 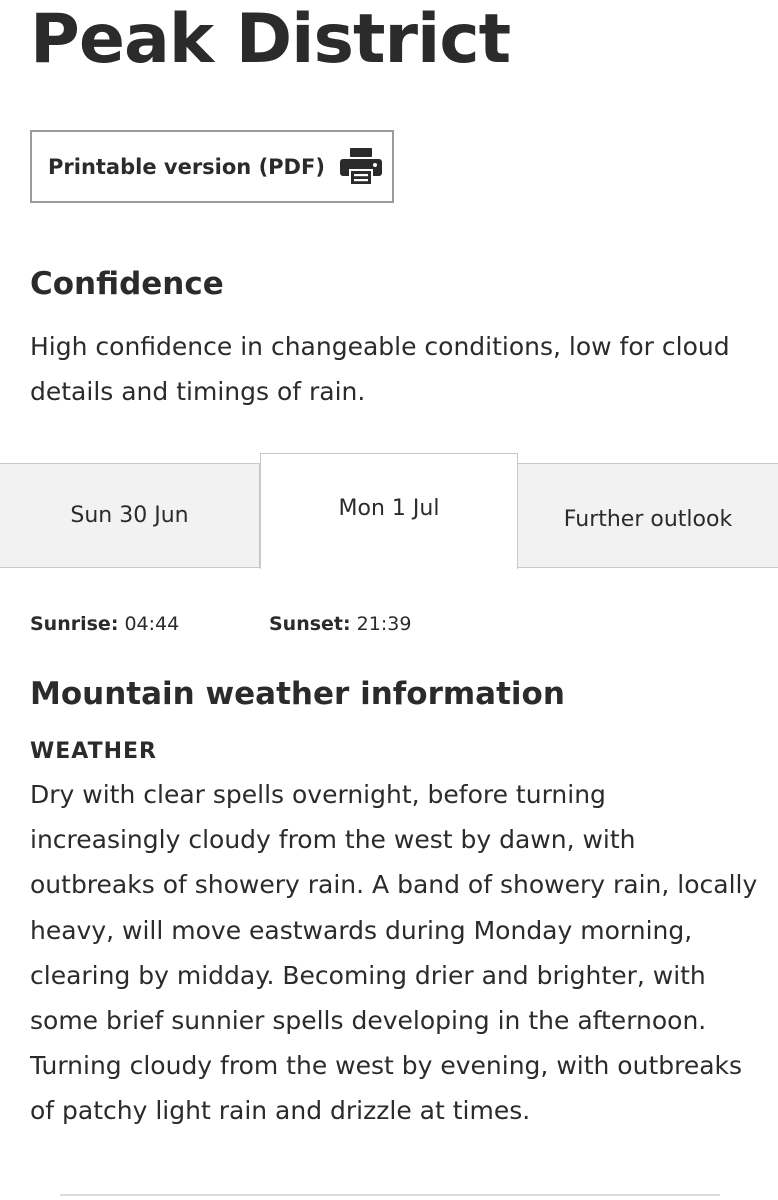 I want to click on printer-icon, so click(x=361, y=167).